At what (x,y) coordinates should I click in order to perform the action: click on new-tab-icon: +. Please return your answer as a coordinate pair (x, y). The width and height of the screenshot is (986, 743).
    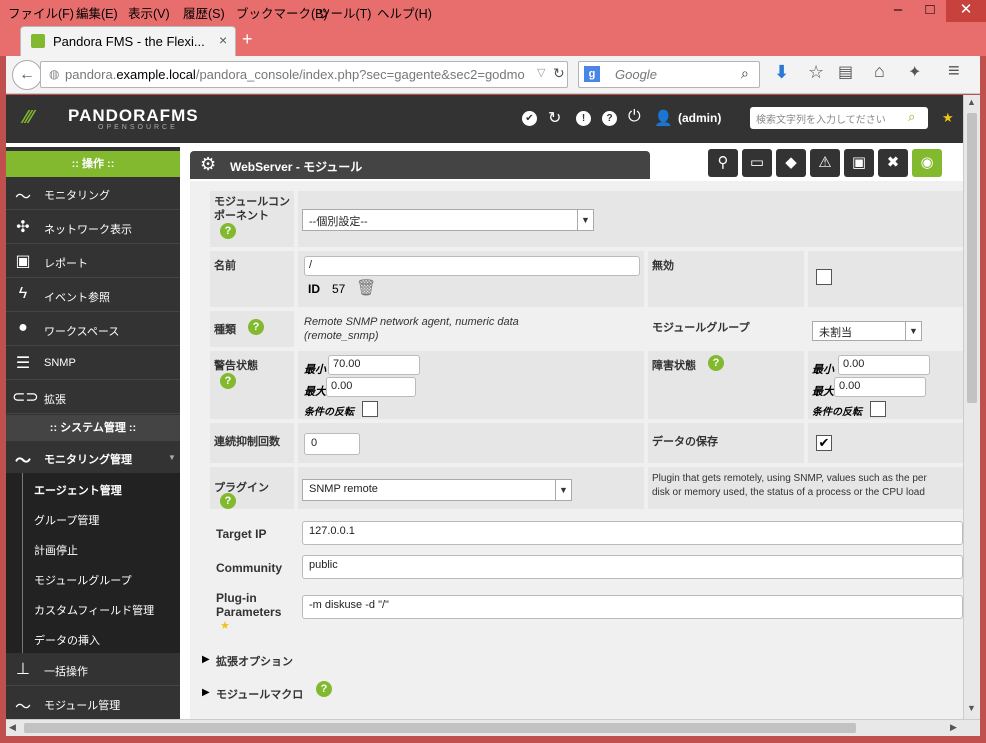
    Looking at the image, I should click on (247, 39).